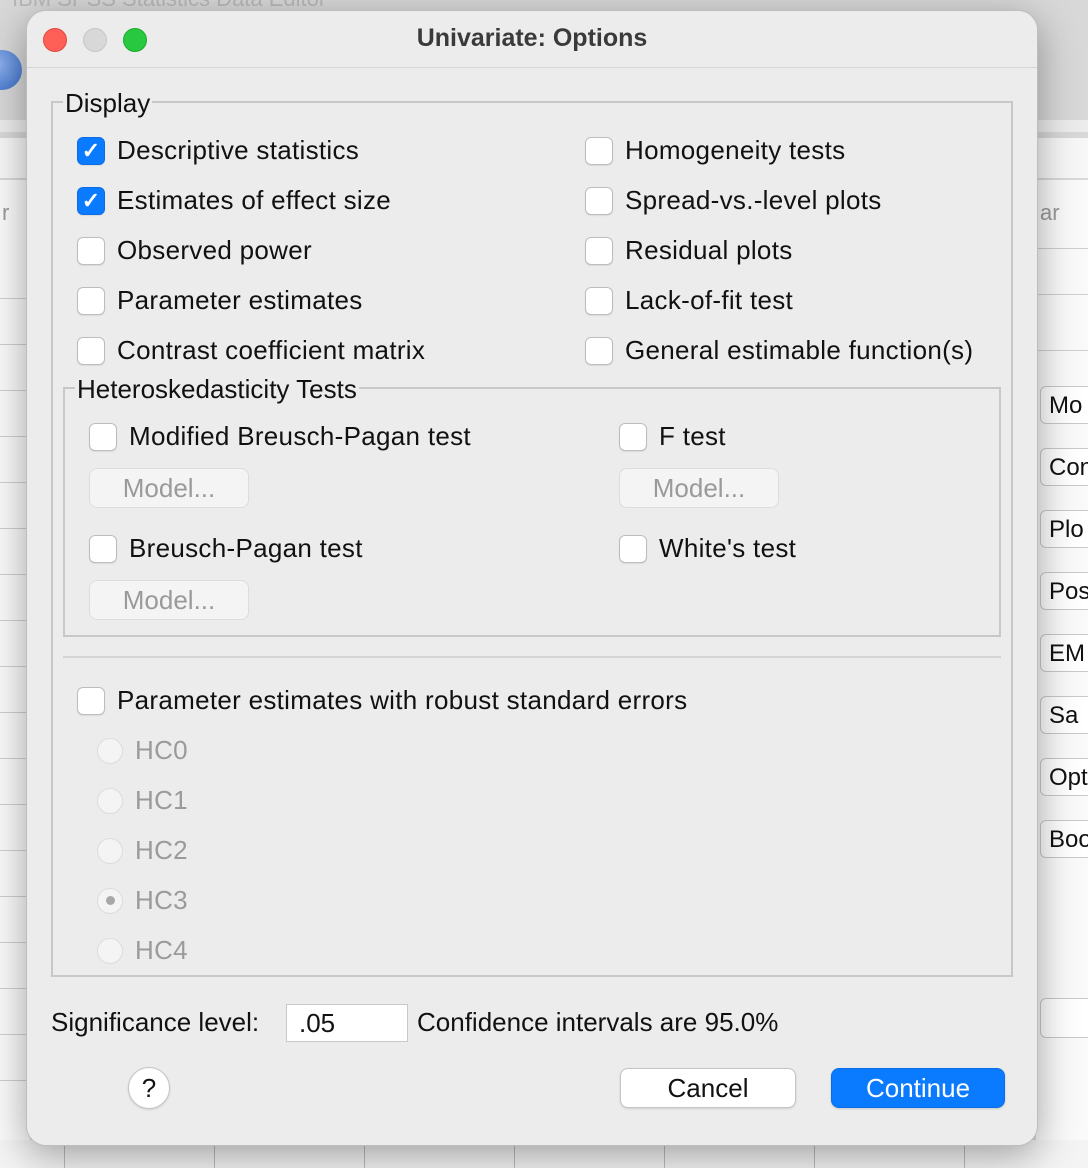  Describe the element at coordinates (161, 750) in the screenshot. I see `radio-label: HC0` at that location.